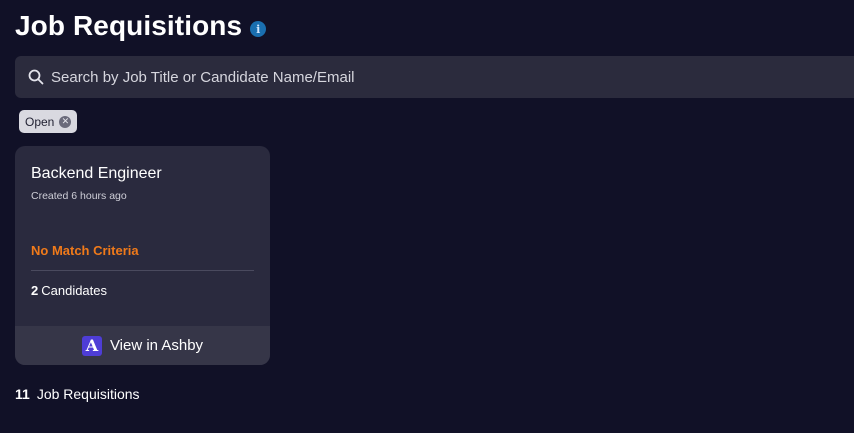  What do you see at coordinates (22, 394) in the screenshot?
I see `requisitions-count: 11` at bounding box center [22, 394].